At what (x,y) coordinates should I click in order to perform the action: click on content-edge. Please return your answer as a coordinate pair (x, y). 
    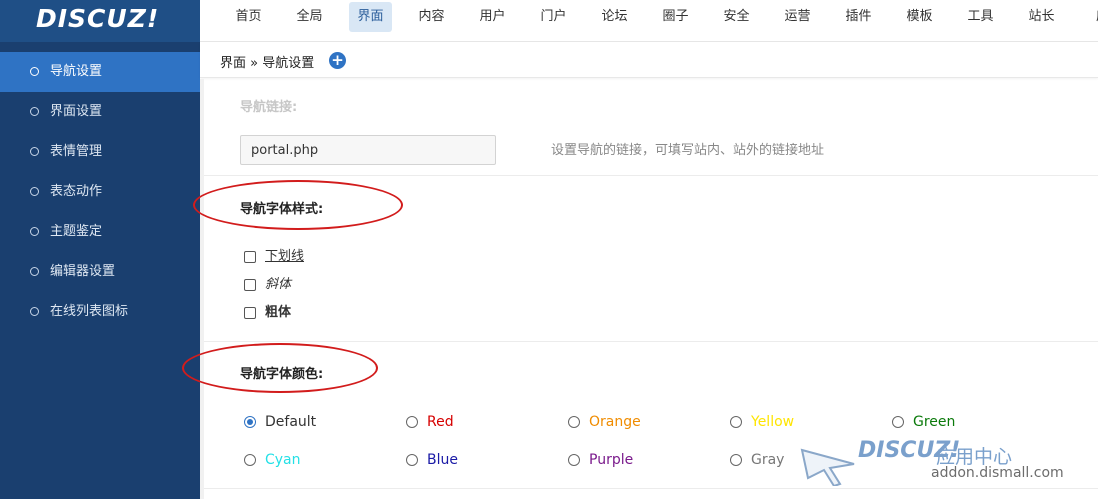
    Looking at the image, I should click on (202, 289).